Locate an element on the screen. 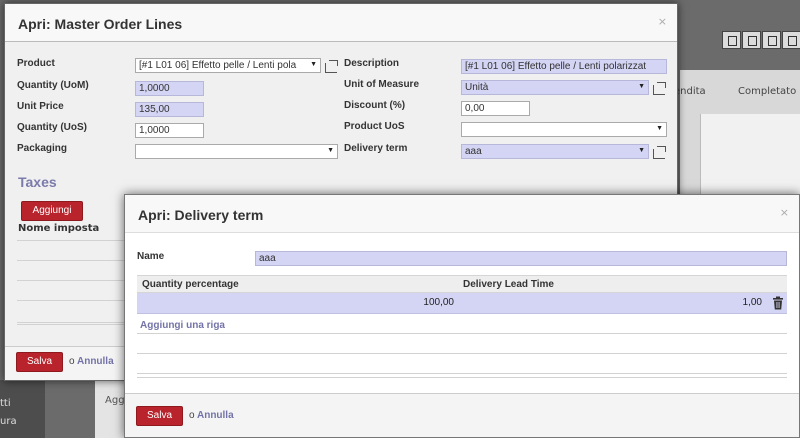  product-select: [#1 L01 06] Effetto pelle / Lenti pola ▼ is located at coordinates (228, 65).